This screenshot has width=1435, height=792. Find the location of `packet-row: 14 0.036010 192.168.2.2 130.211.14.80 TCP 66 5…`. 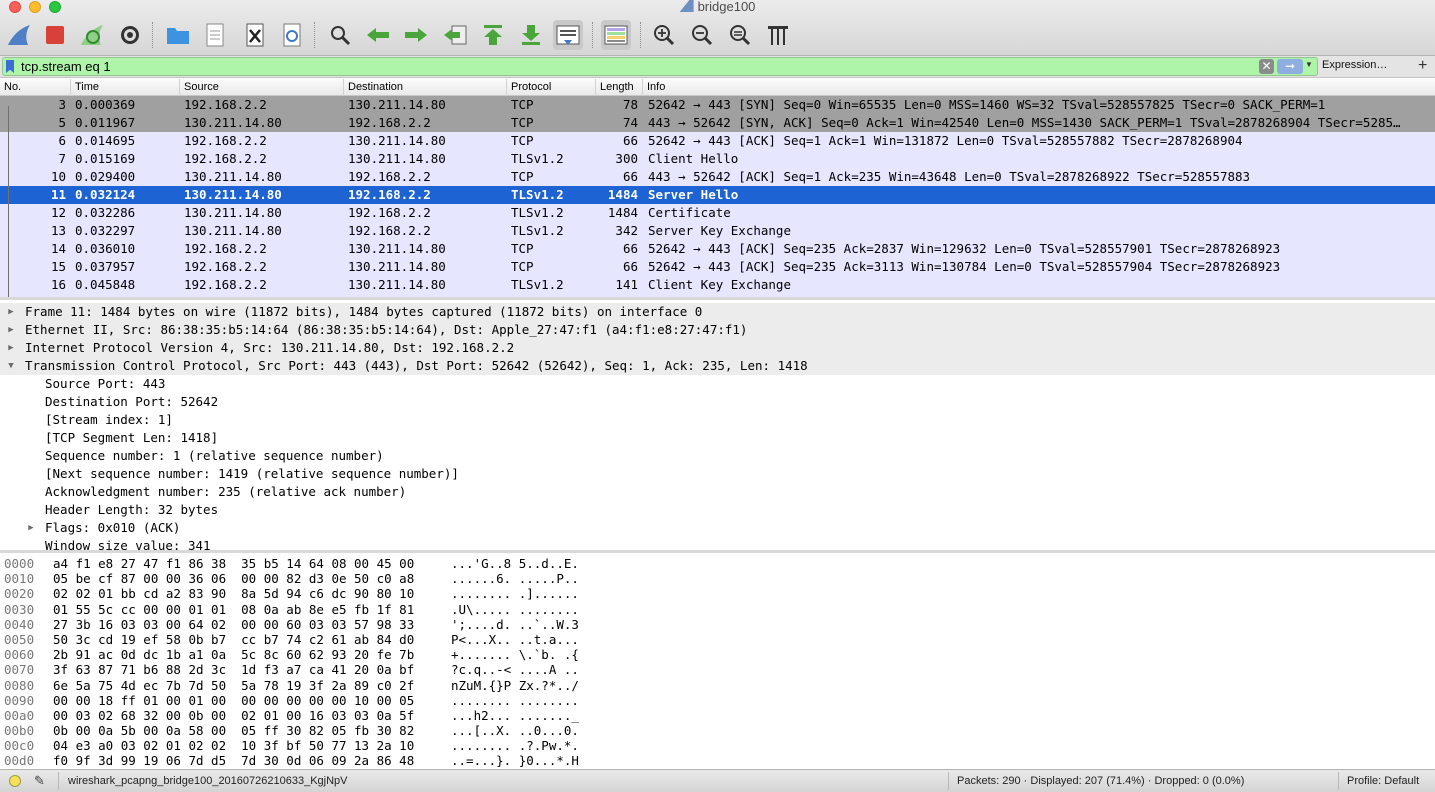

packet-row: 14 0.036010 192.168.2.2 130.211.14.80 TCP 66 5… is located at coordinates (717, 249).